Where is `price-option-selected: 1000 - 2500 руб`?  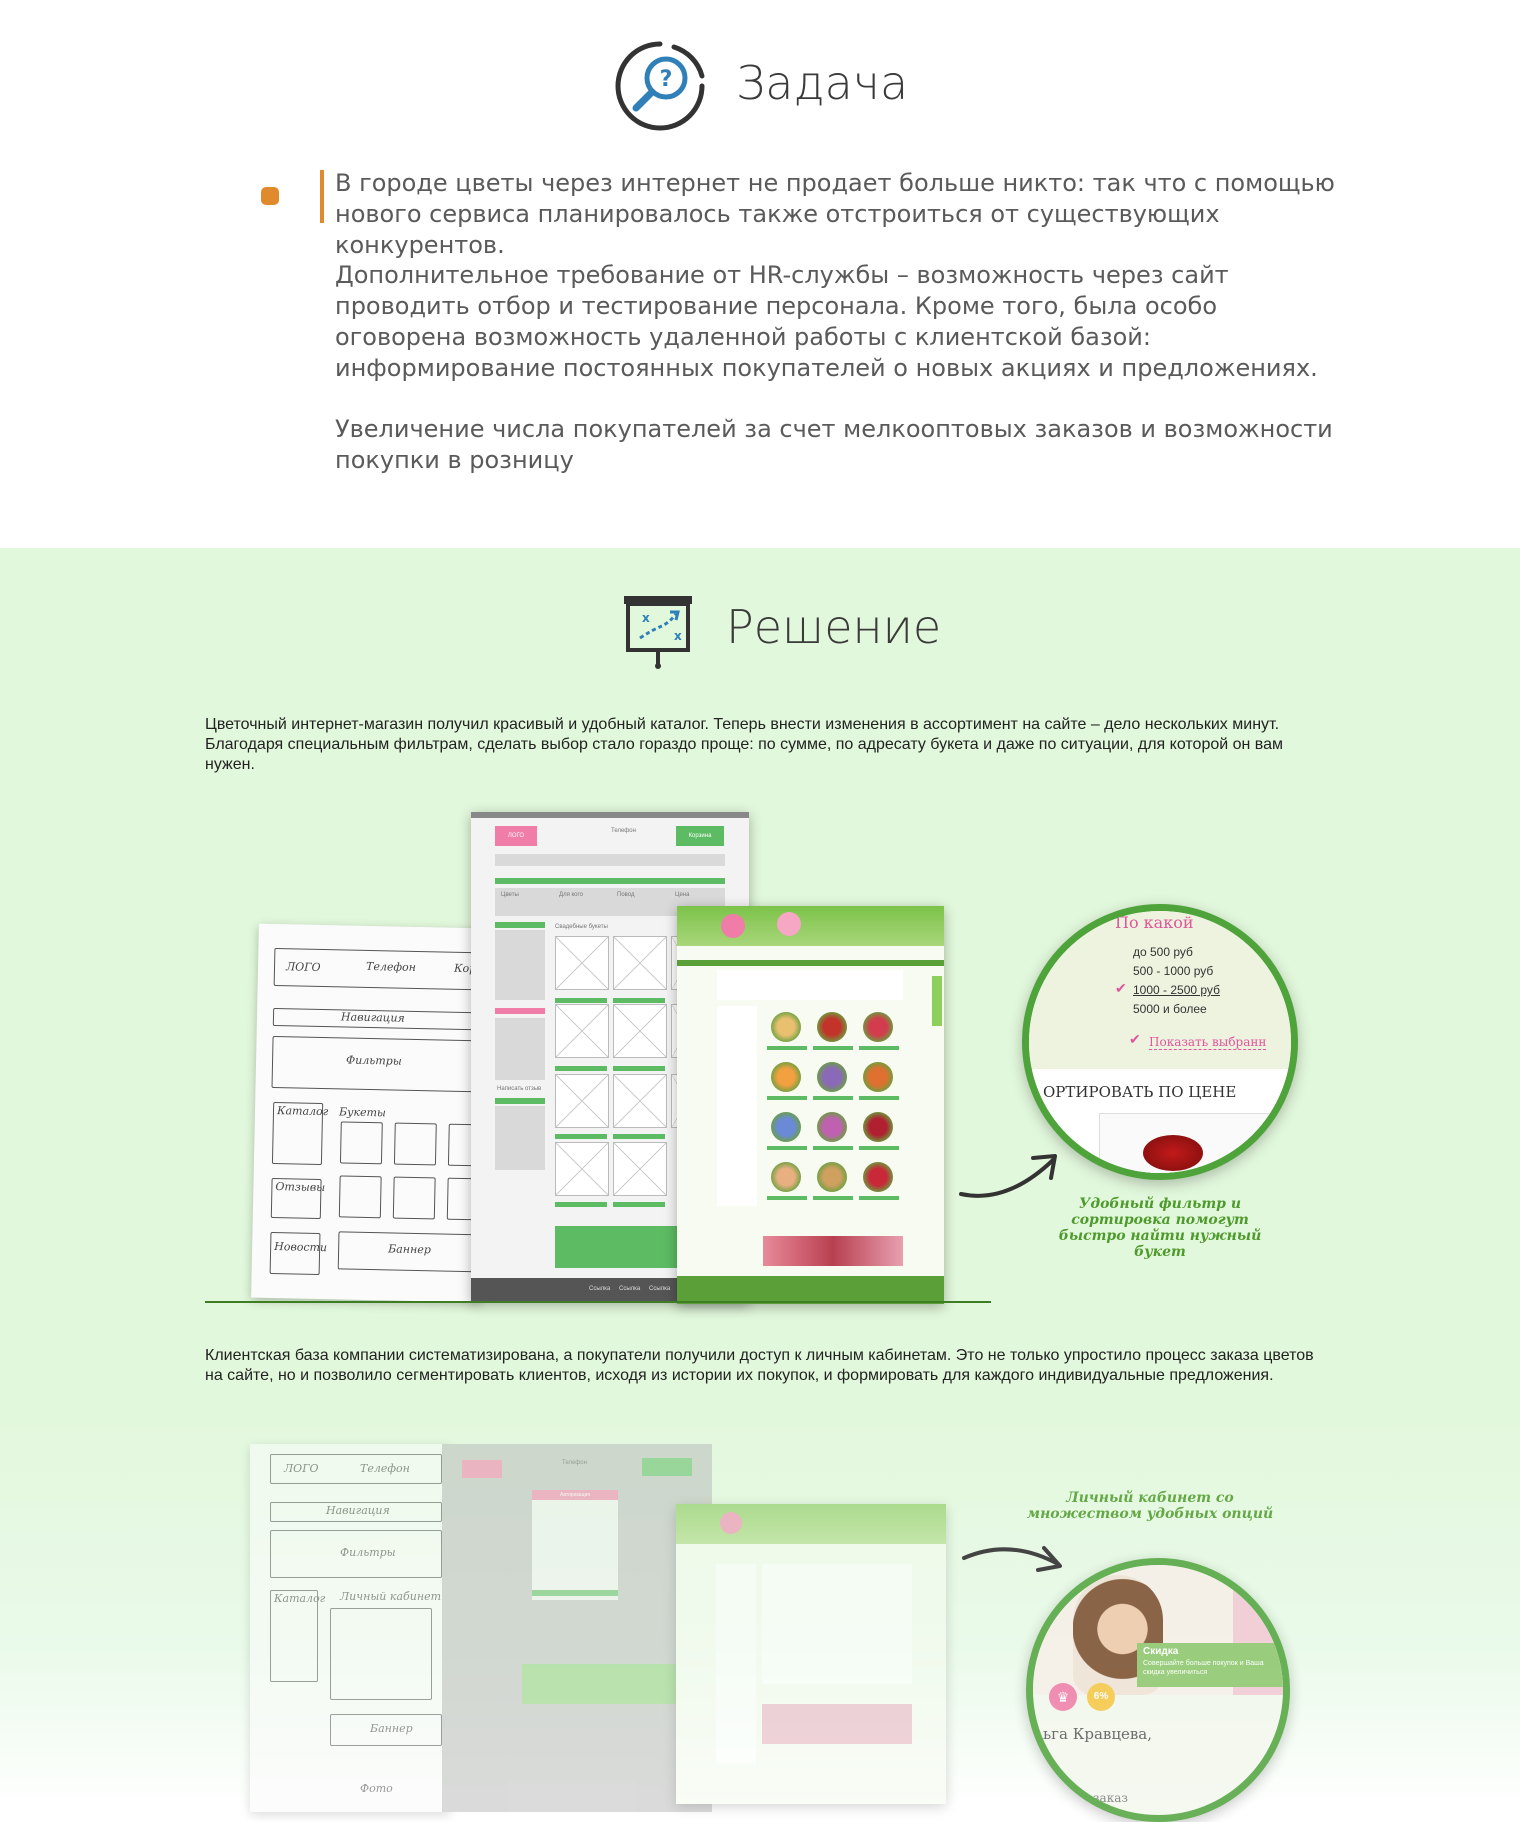
price-option-selected: 1000 - 2500 руб is located at coordinates (1176, 990).